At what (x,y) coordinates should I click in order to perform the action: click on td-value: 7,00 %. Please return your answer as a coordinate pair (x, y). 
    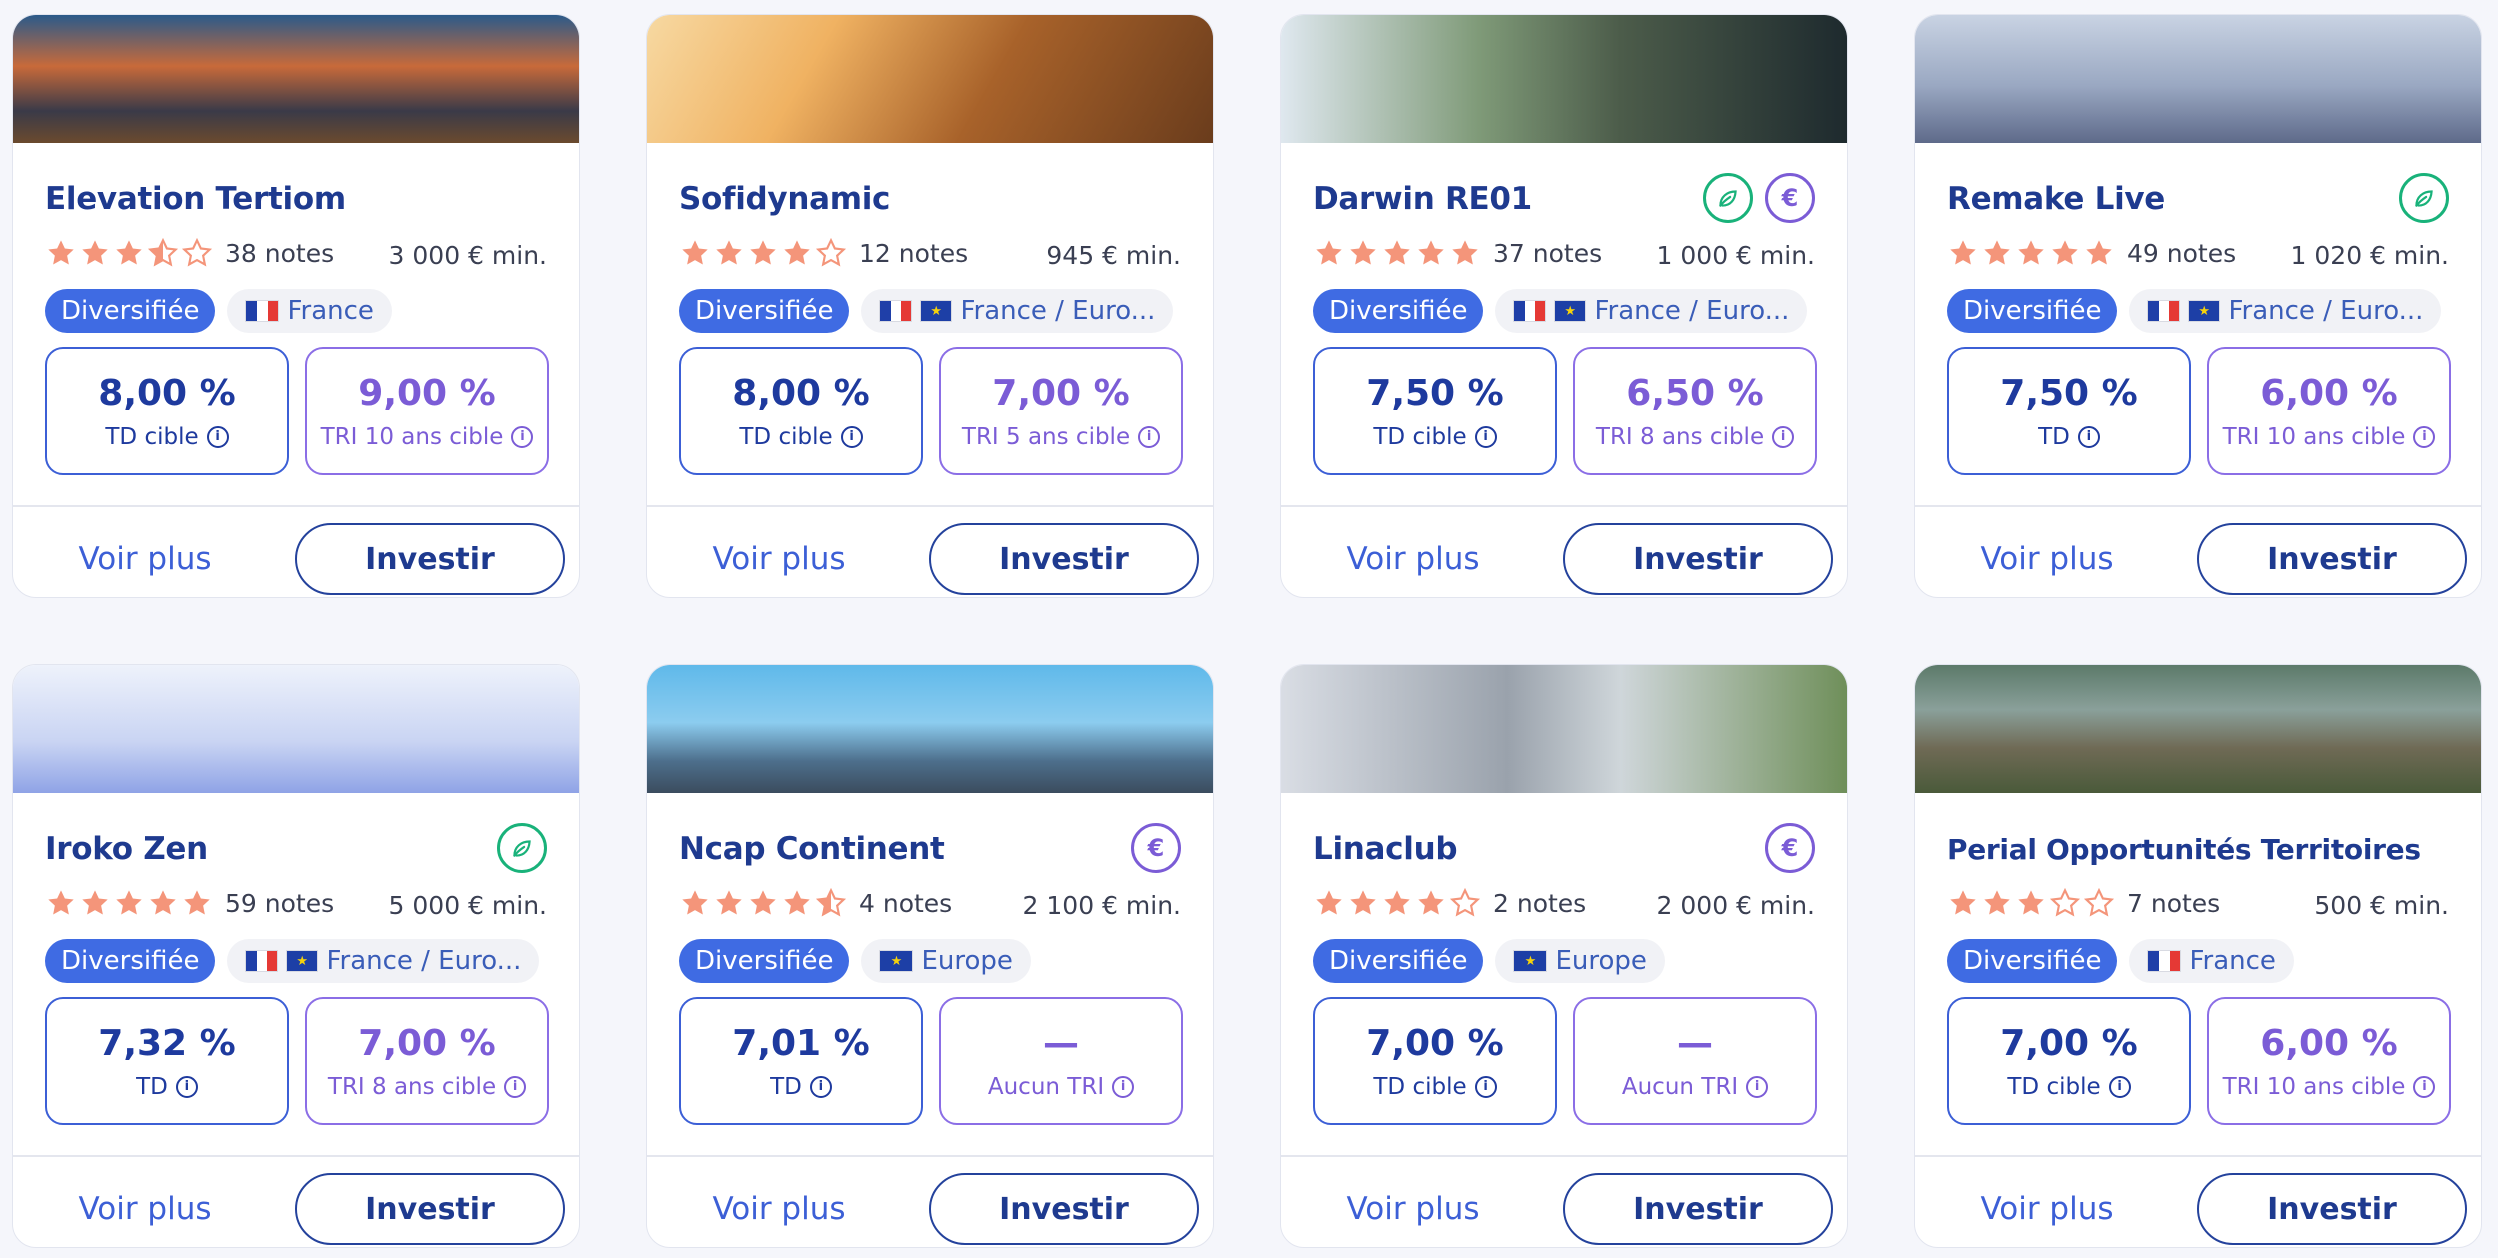
    Looking at the image, I should click on (2069, 1043).